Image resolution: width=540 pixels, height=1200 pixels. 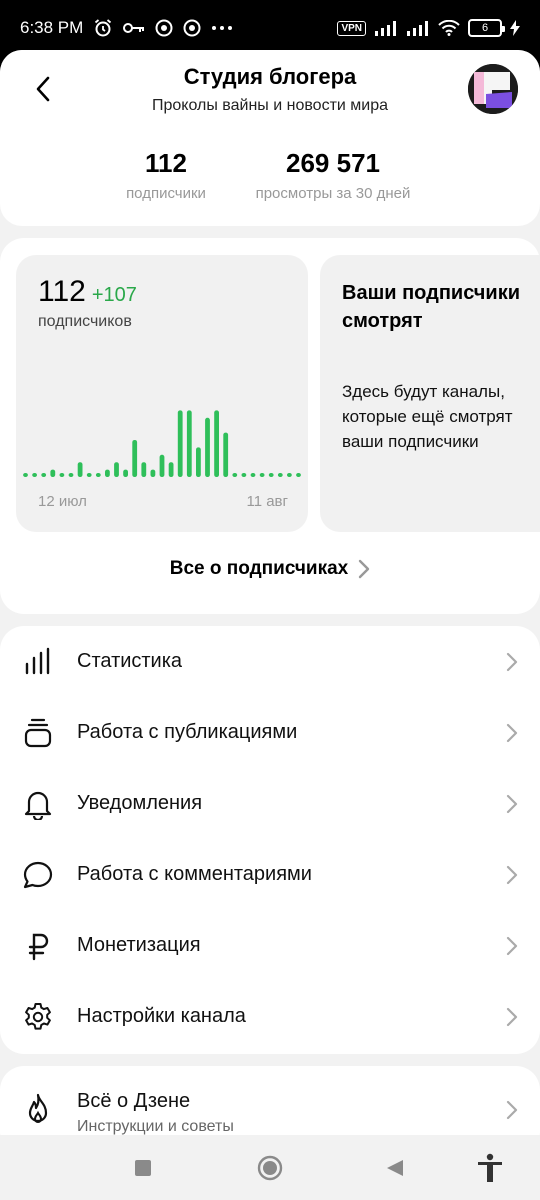 I want to click on avatar, so click(x=493, y=89).